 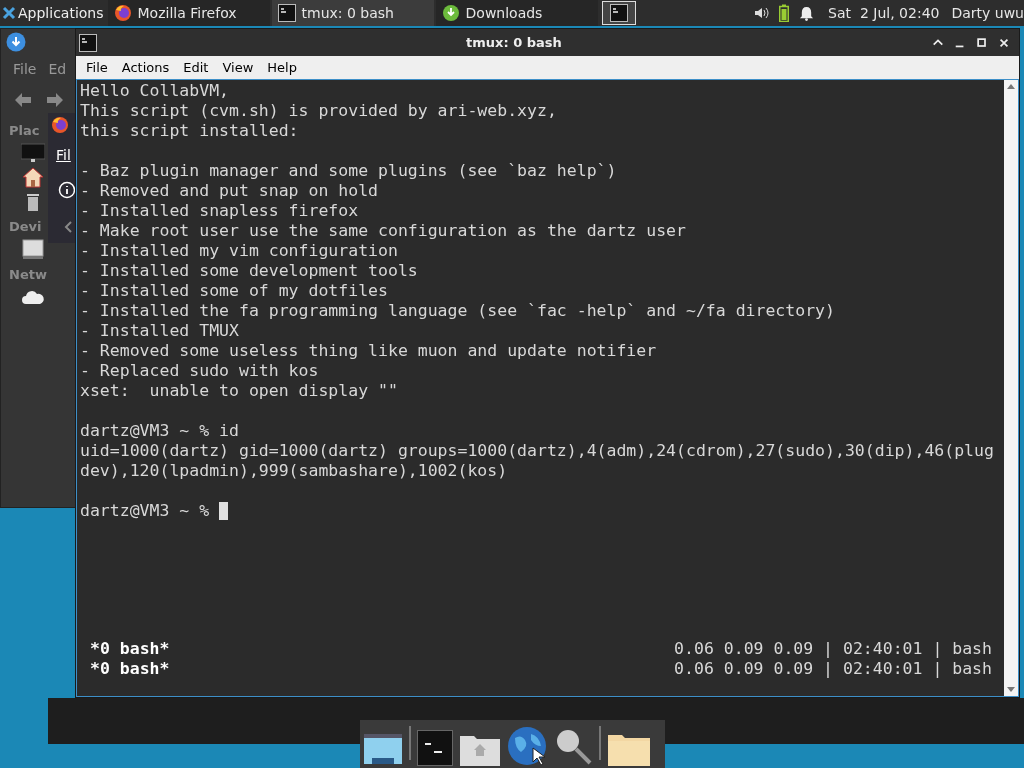 What do you see at coordinates (25, 227) in the screenshot?
I see `section-label: Devi` at bounding box center [25, 227].